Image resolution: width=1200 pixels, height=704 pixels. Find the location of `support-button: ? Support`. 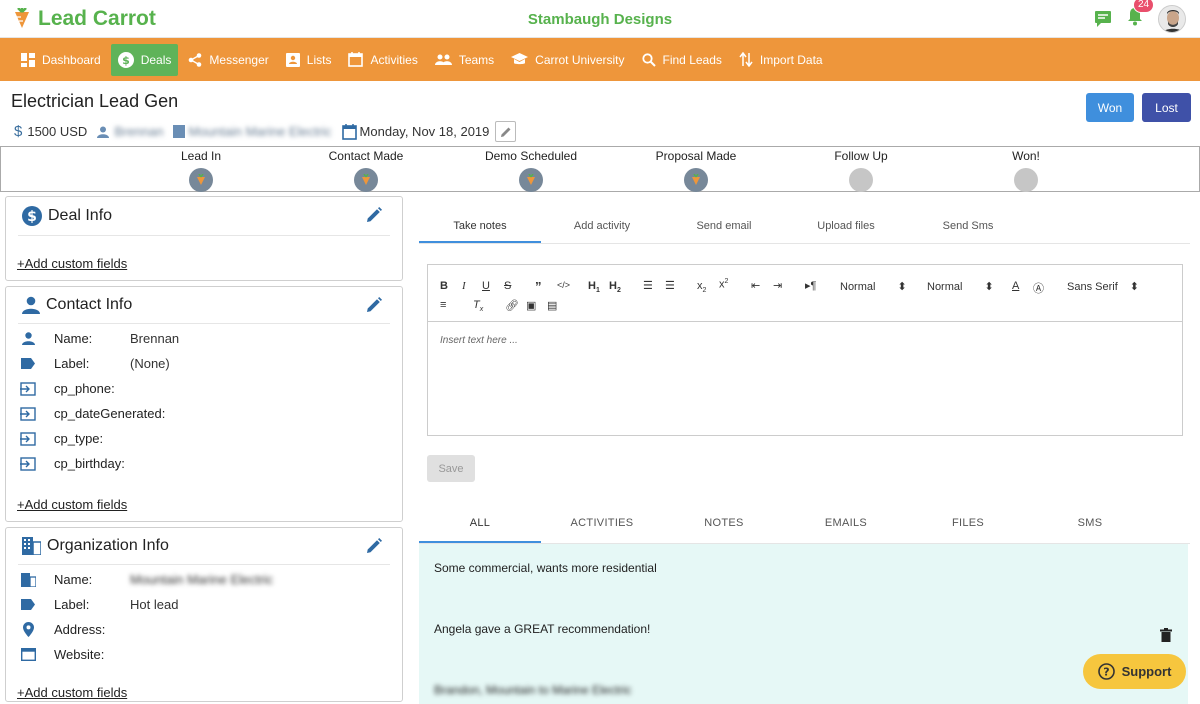

support-button: ? Support is located at coordinates (1134, 671).